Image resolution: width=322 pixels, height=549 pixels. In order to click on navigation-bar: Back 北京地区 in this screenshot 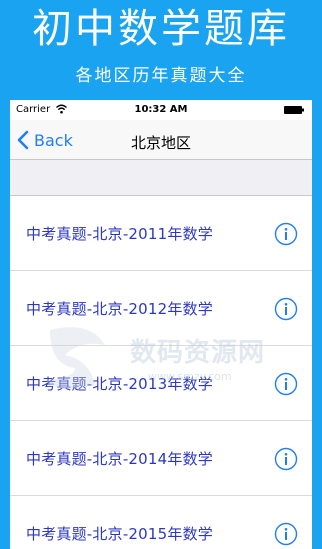, I will do `click(161, 140)`.